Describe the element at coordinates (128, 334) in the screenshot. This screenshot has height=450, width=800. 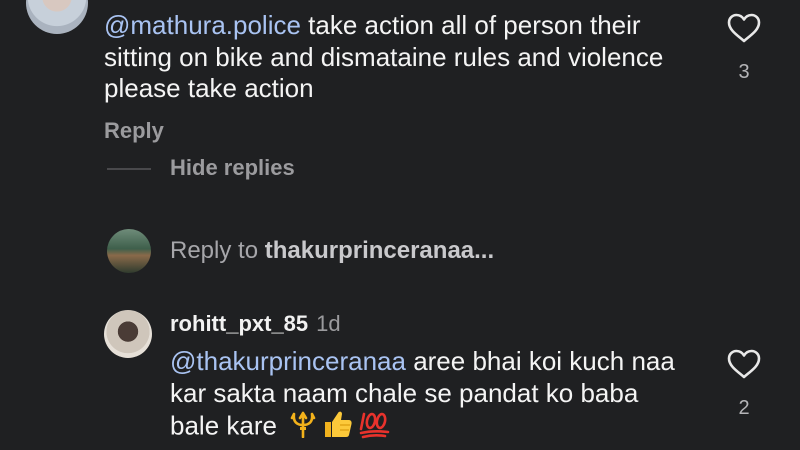
I see `reply-commenter-avatar` at that location.